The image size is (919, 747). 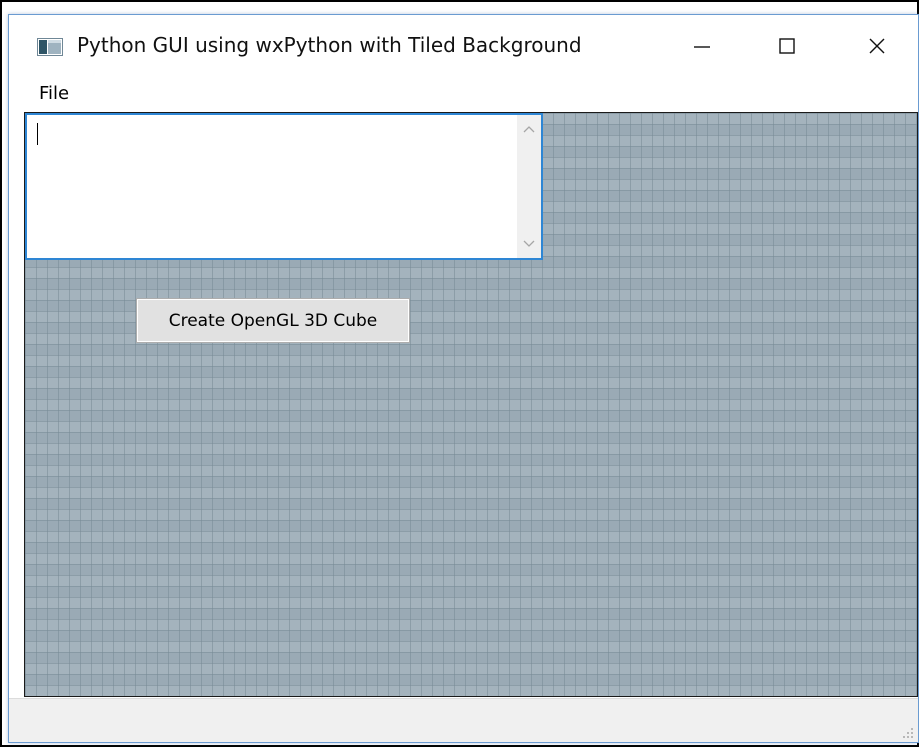 I want to click on minimize-button, so click(x=702, y=46).